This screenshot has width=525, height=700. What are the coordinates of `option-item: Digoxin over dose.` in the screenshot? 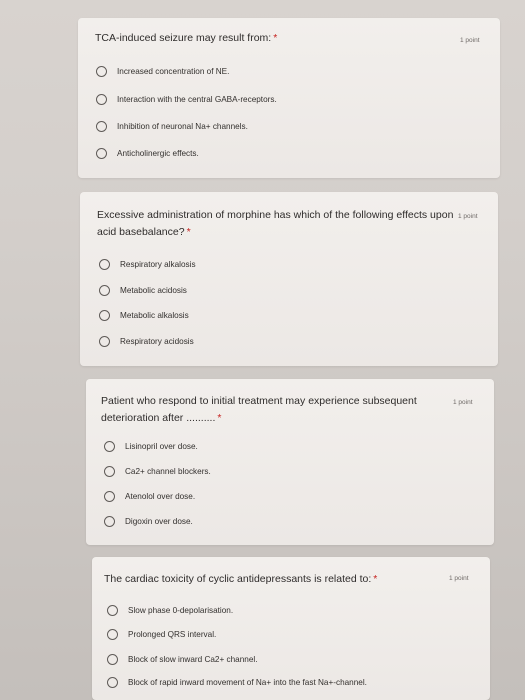 It's located at (148, 521).